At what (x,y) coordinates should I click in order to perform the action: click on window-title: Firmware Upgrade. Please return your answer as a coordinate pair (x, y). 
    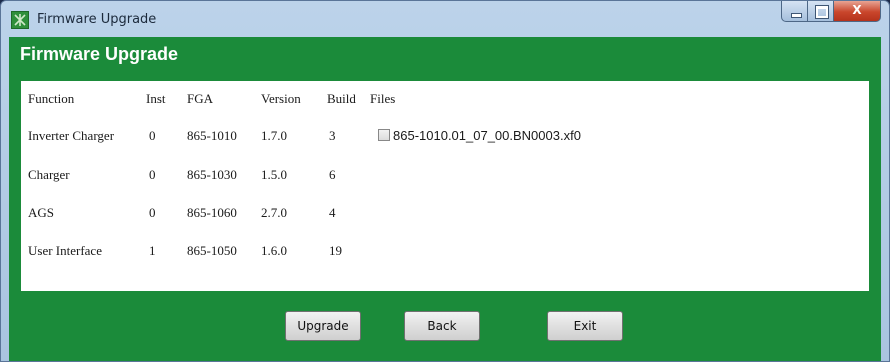
    Looking at the image, I should click on (97, 19).